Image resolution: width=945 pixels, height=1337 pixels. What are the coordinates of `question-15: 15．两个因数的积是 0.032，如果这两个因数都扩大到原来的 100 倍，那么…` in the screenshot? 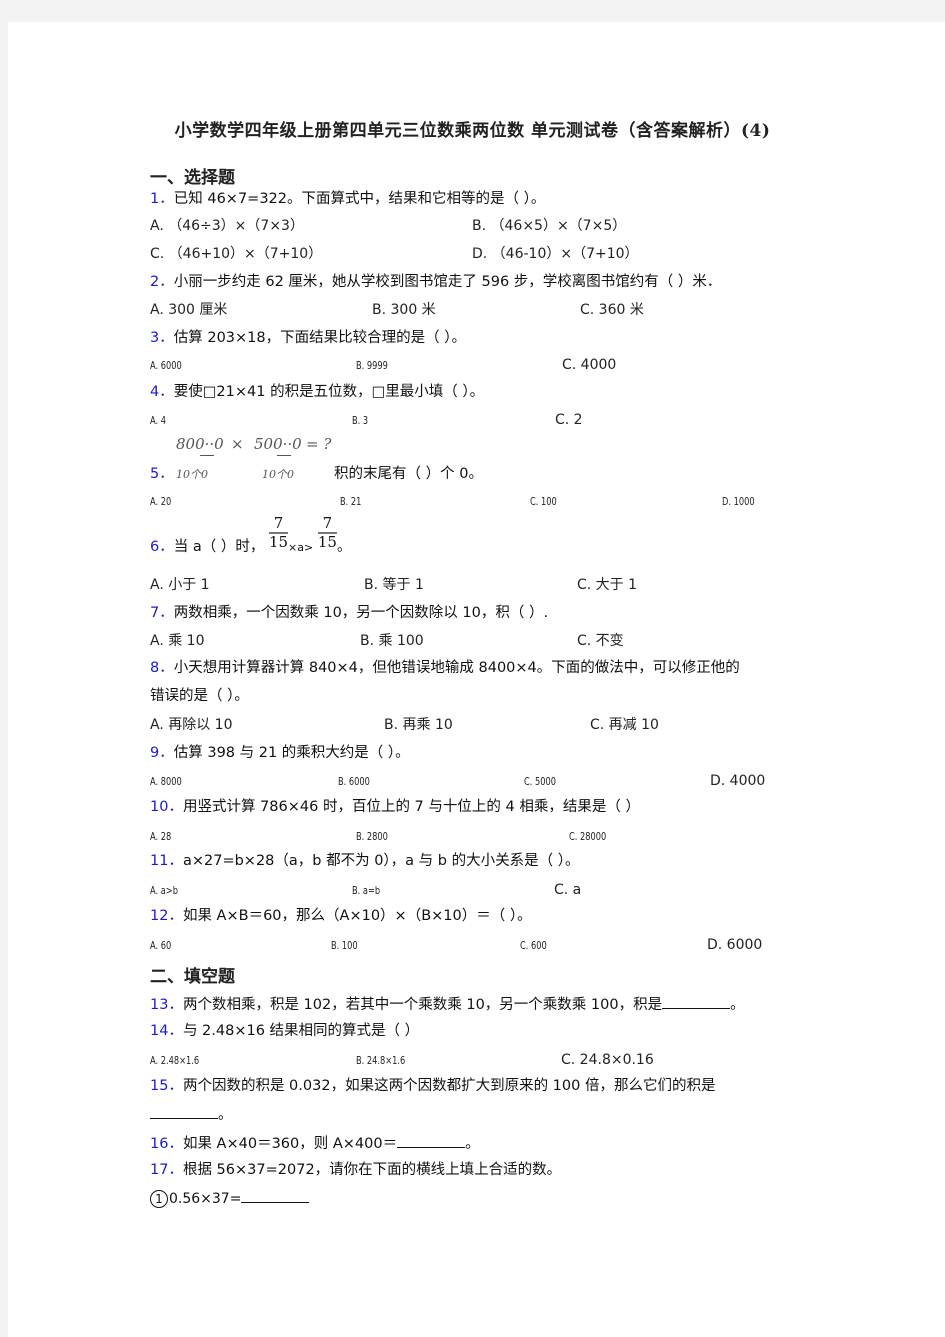 It's located at (432, 1086).